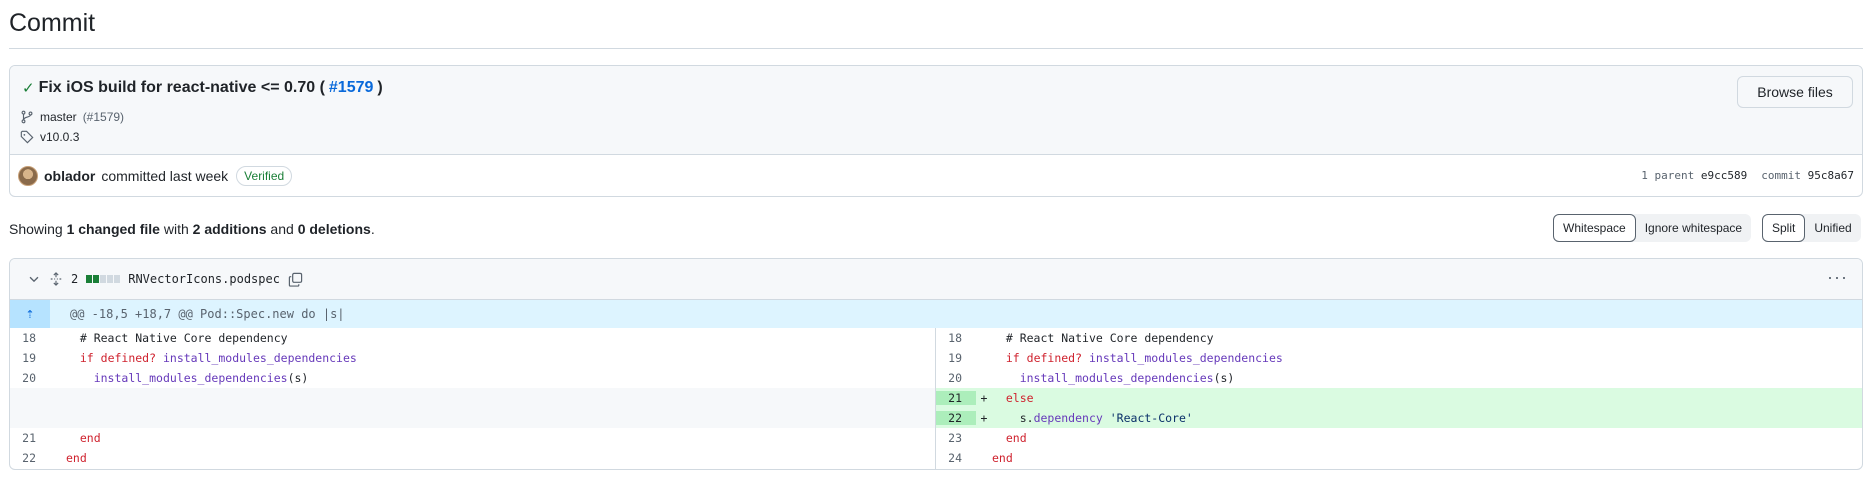  I want to click on title-divider, so click(936, 48).